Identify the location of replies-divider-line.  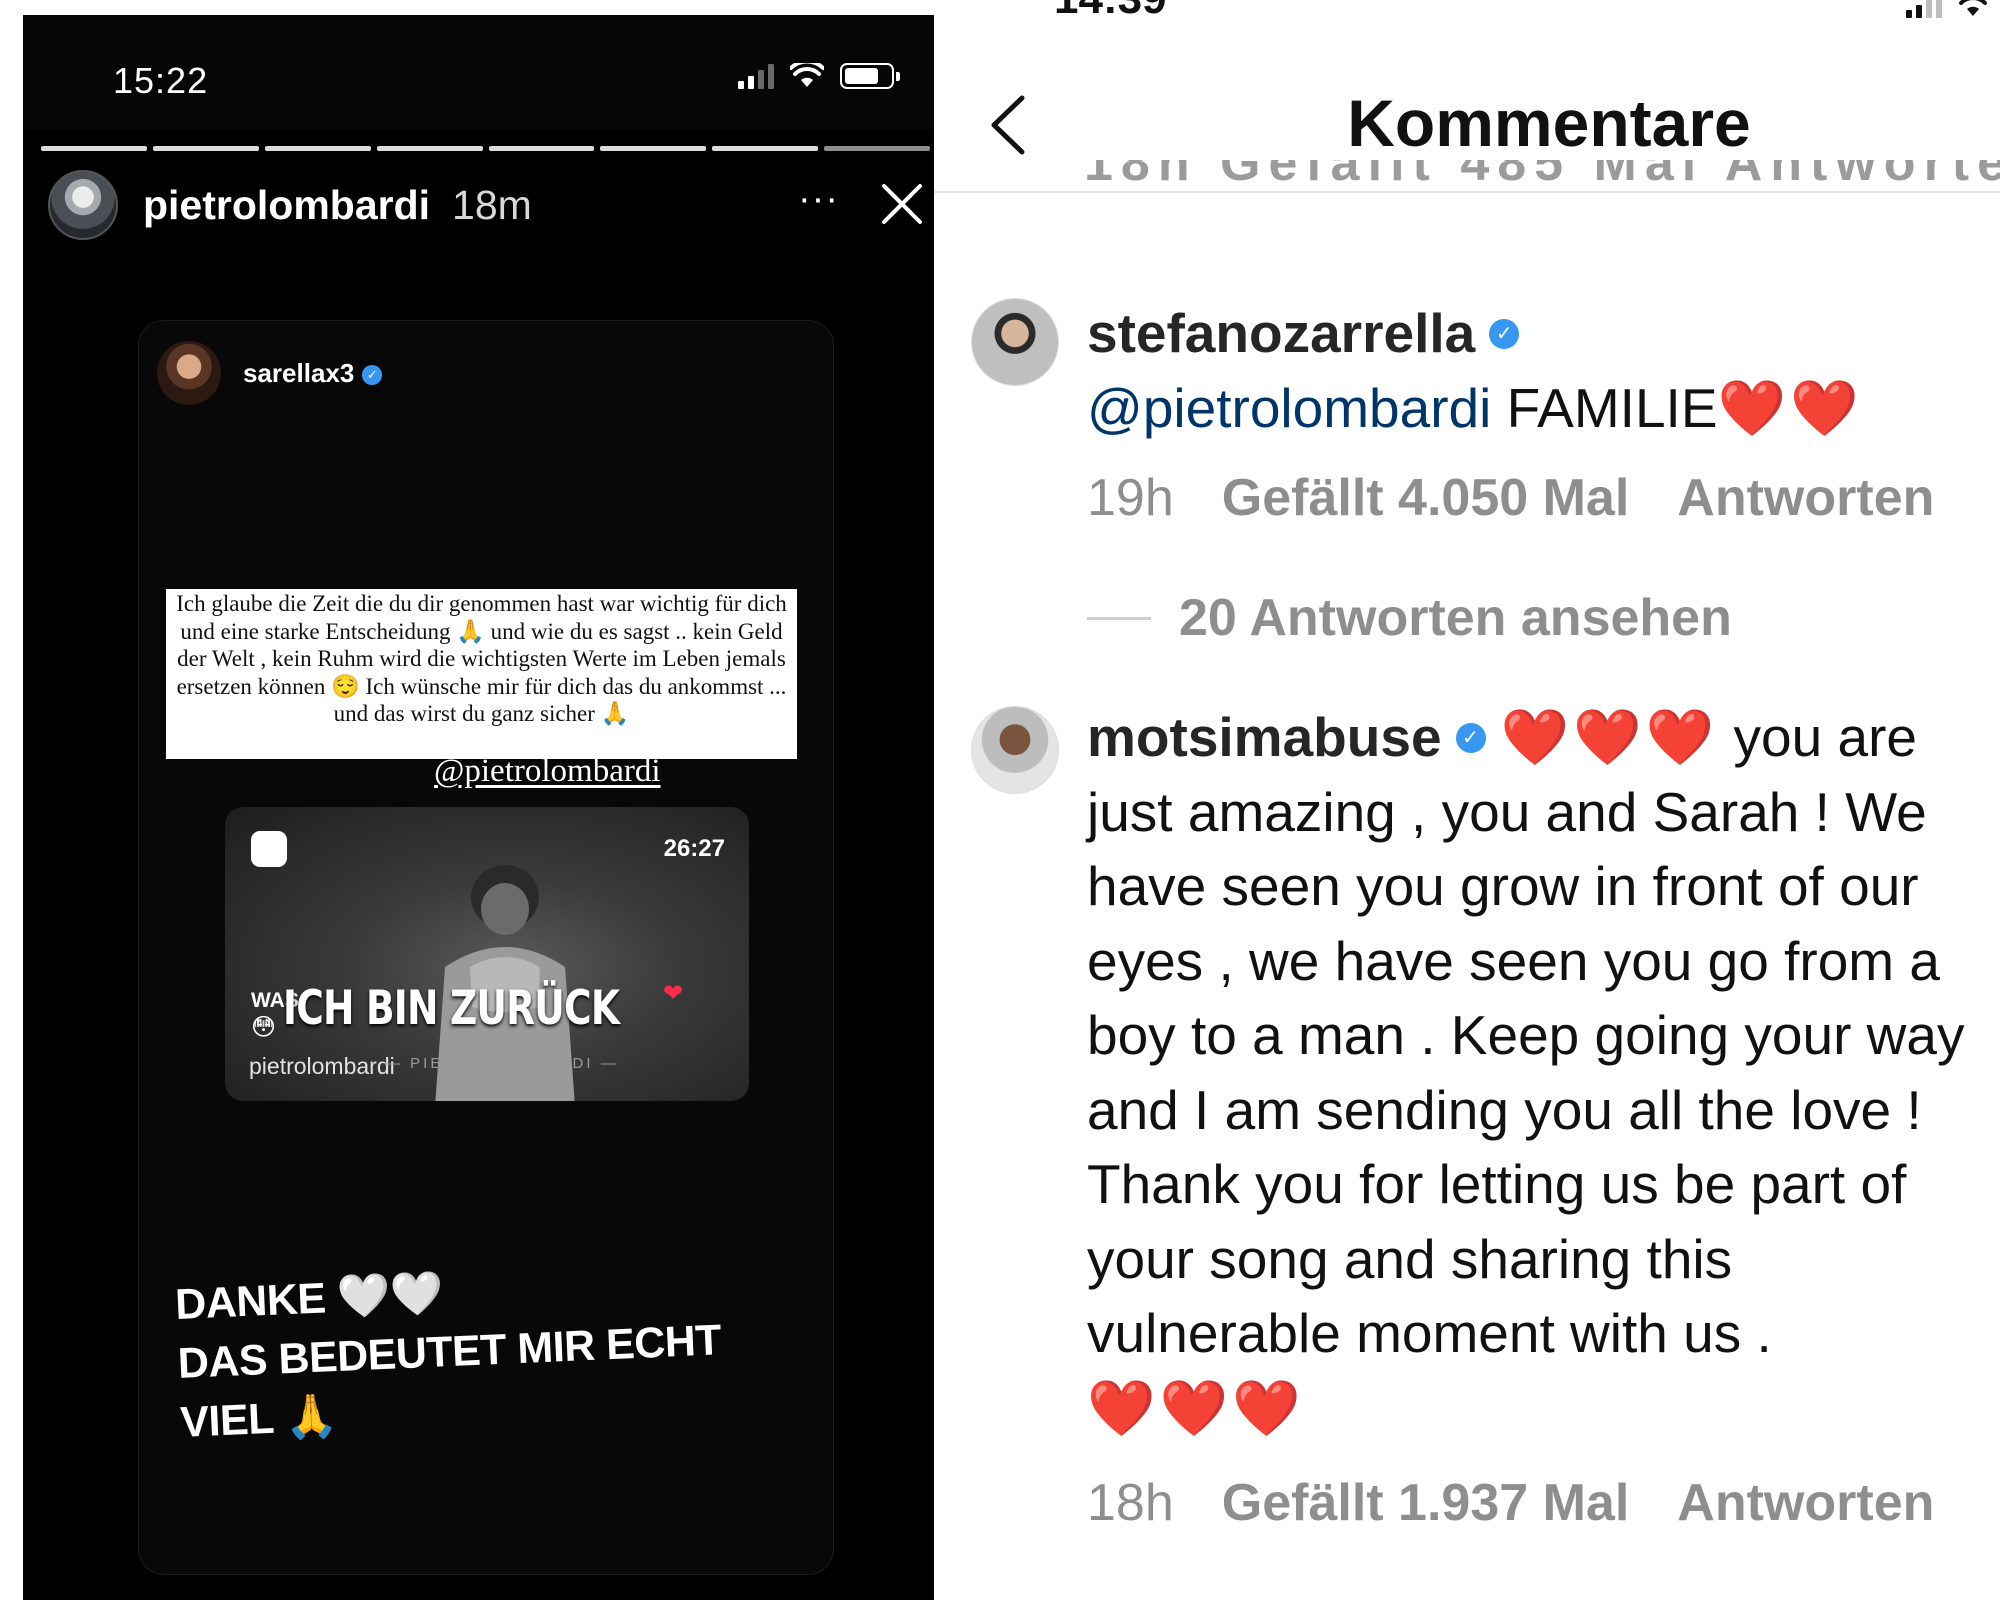
(1119, 618).